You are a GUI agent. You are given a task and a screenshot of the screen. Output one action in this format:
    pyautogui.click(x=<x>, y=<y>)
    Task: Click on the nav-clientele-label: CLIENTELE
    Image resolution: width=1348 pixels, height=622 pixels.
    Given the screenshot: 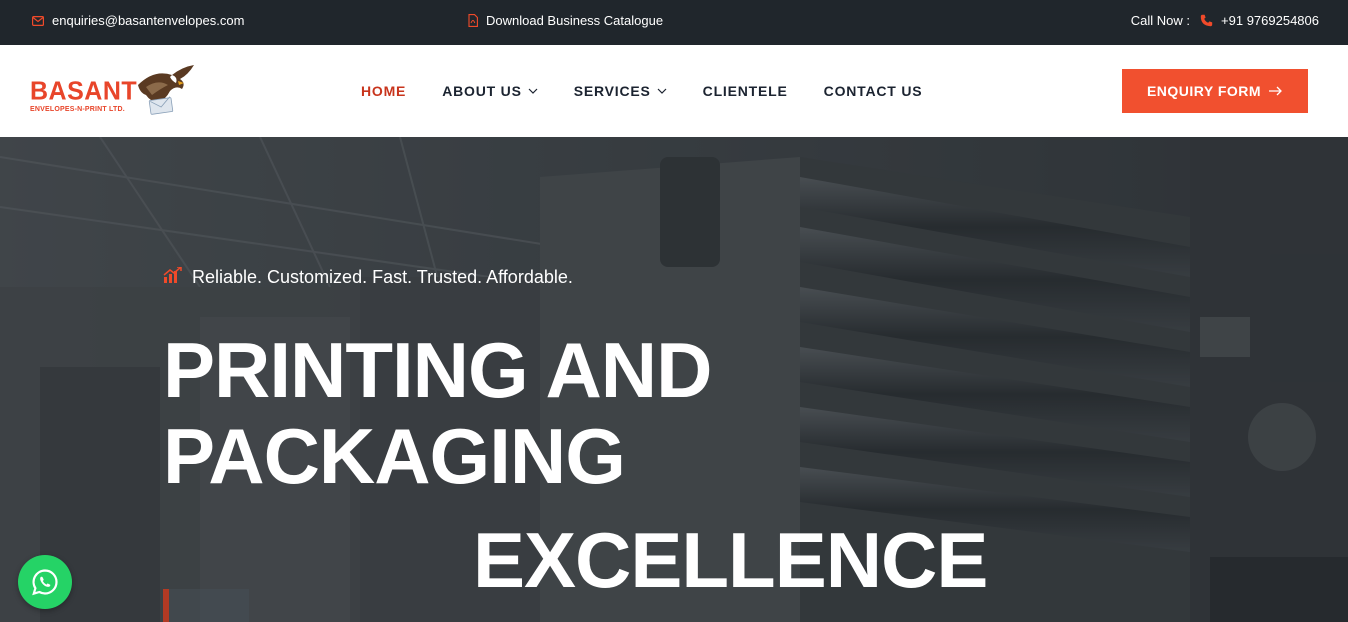 What is the action you would take?
    pyautogui.click(x=745, y=91)
    